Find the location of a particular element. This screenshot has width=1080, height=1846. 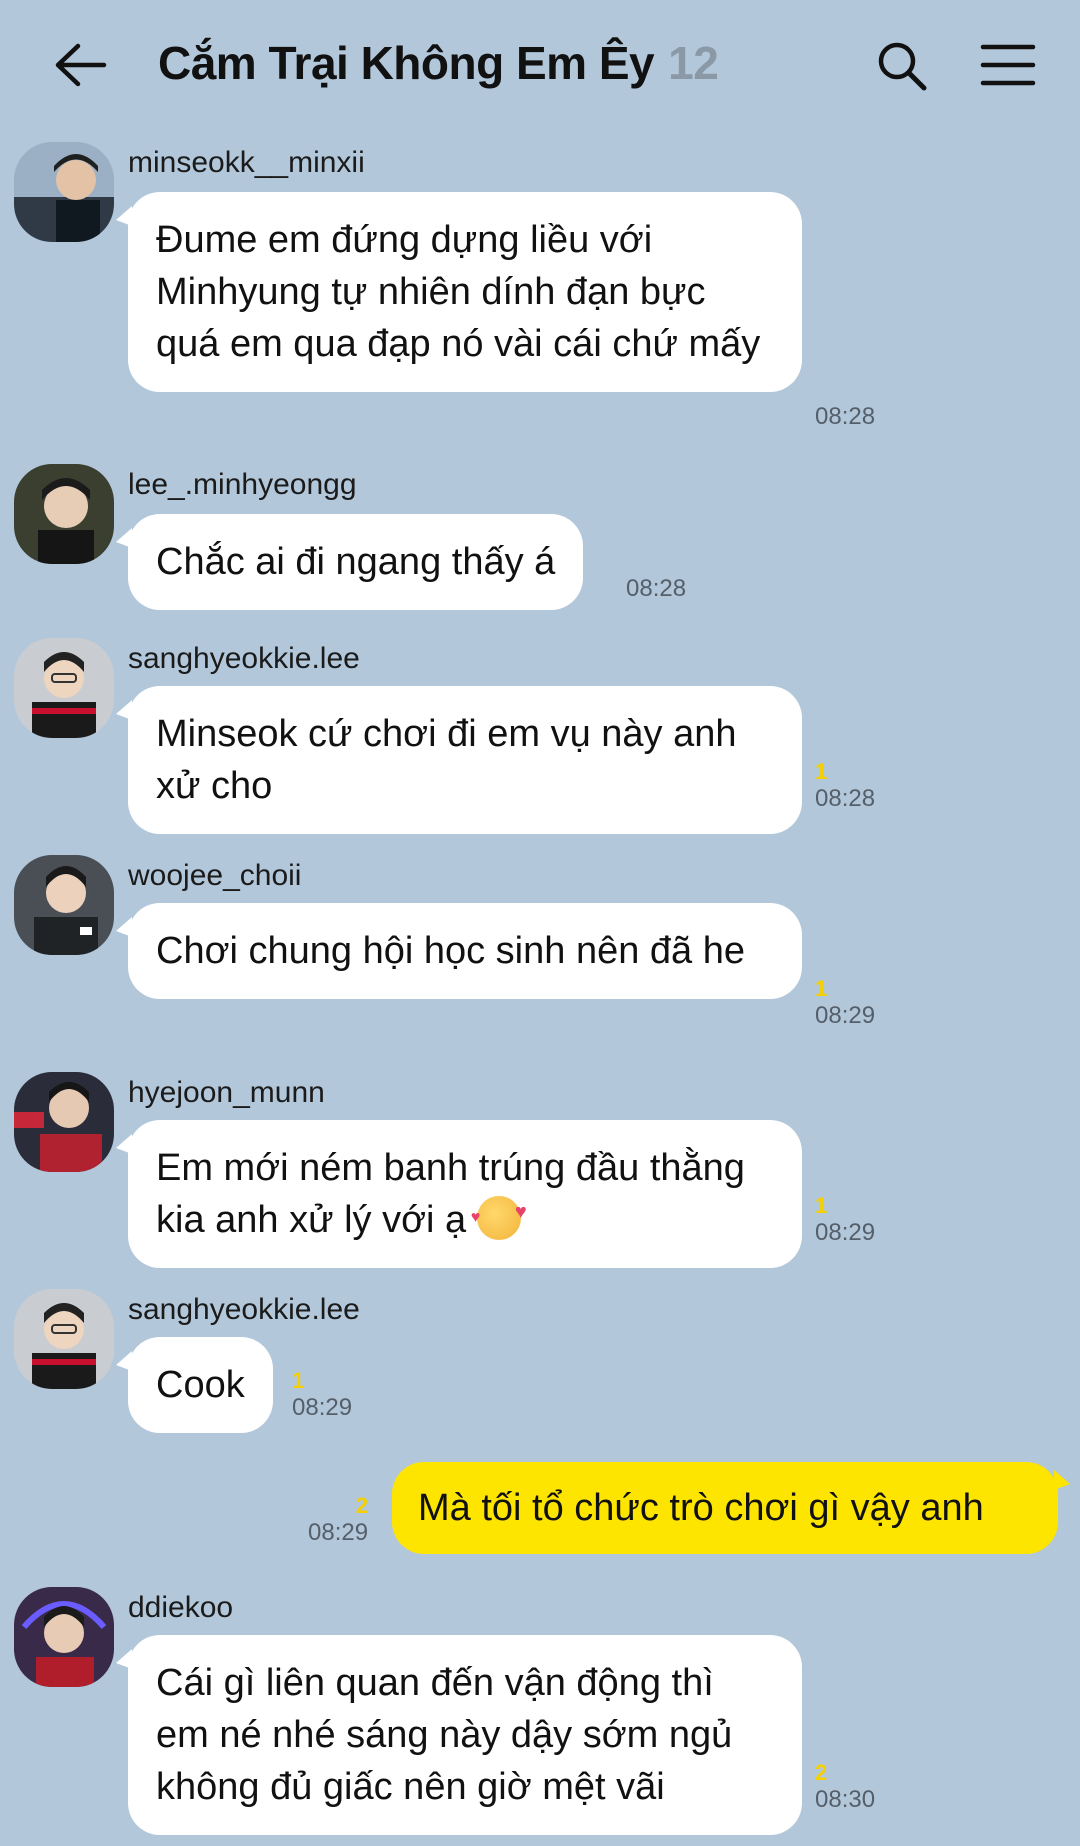

message-bubble: Chơi chung hội học sinh nên đã he is located at coordinates (459, 951).